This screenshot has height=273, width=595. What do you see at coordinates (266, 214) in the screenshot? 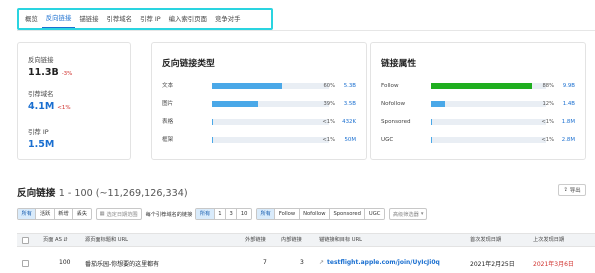
I see `attr-filter-all: 所有` at bounding box center [266, 214].